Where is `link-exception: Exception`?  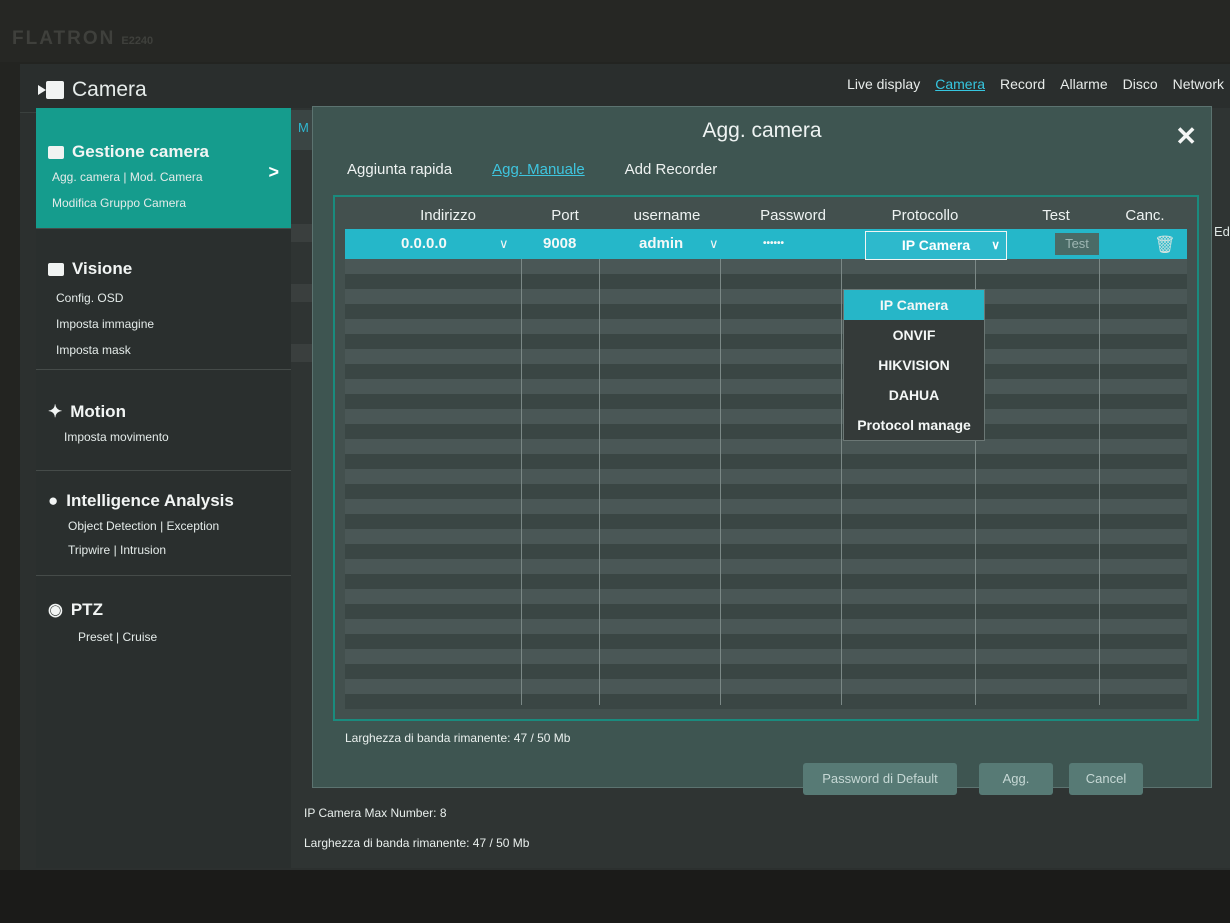 link-exception: Exception is located at coordinates (193, 526).